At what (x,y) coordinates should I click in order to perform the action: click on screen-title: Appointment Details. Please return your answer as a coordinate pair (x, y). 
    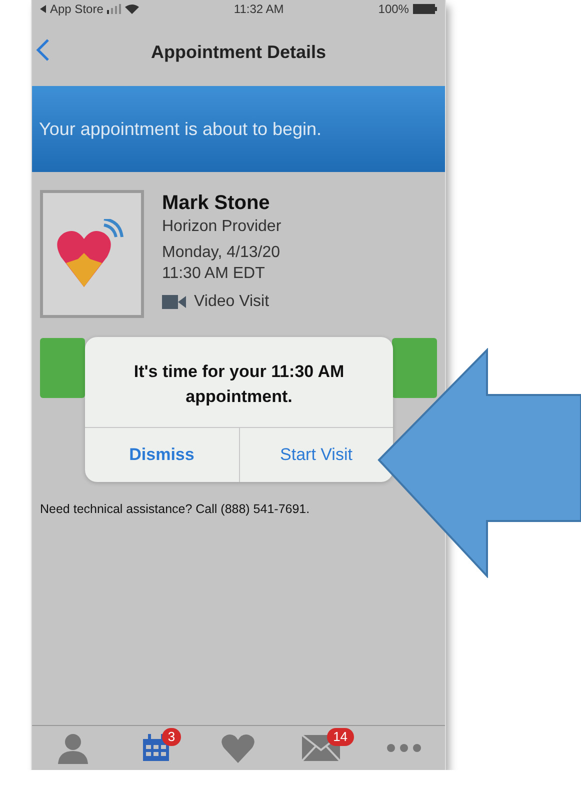
    Looking at the image, I should click on (238, 52).